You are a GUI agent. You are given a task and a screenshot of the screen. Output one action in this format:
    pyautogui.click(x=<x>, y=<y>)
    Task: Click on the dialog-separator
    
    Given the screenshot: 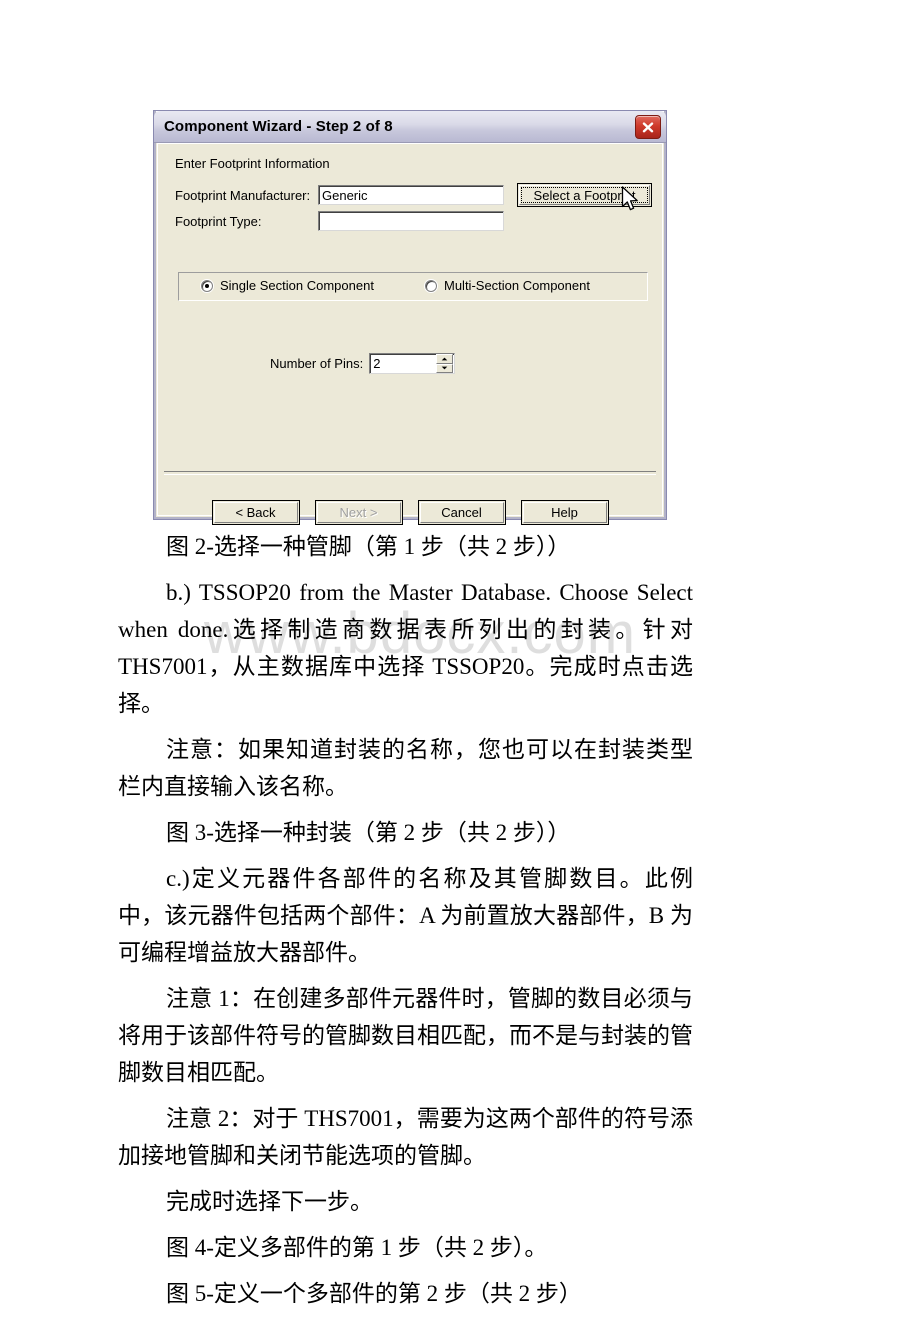 What is the action you would take?
    pyautogui.click(x=410, y=473)
    